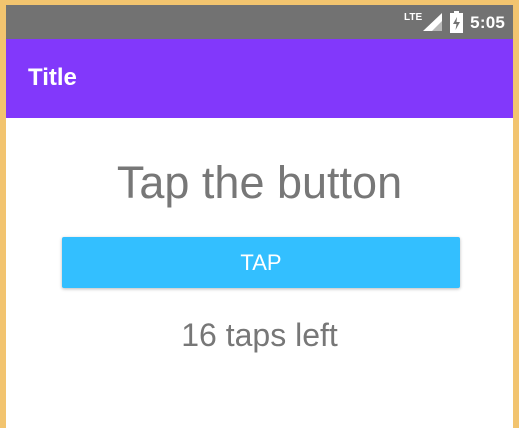 The image size is (519, 428). What do you see at coordinates (259, 22) in the screenshot?
I see `status-bar: LTE 5:05` at bounding box center [259, 22].